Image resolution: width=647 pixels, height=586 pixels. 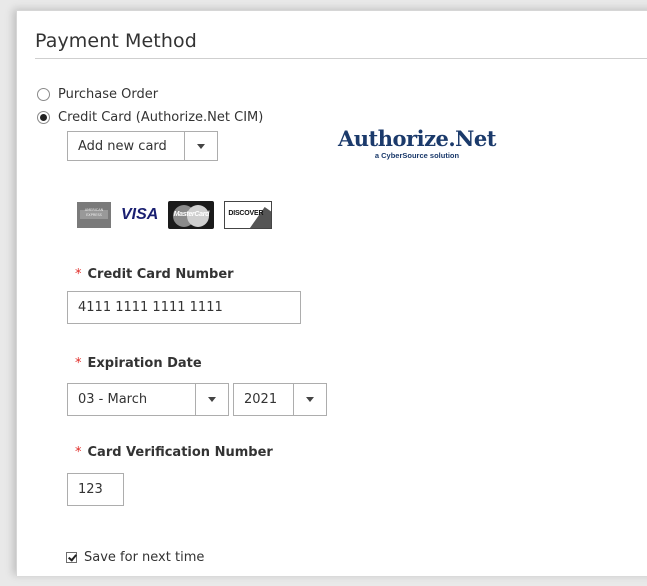 I want to click on card-number-input: 4111 1111 1111 1111, so click(x=184, y=307).